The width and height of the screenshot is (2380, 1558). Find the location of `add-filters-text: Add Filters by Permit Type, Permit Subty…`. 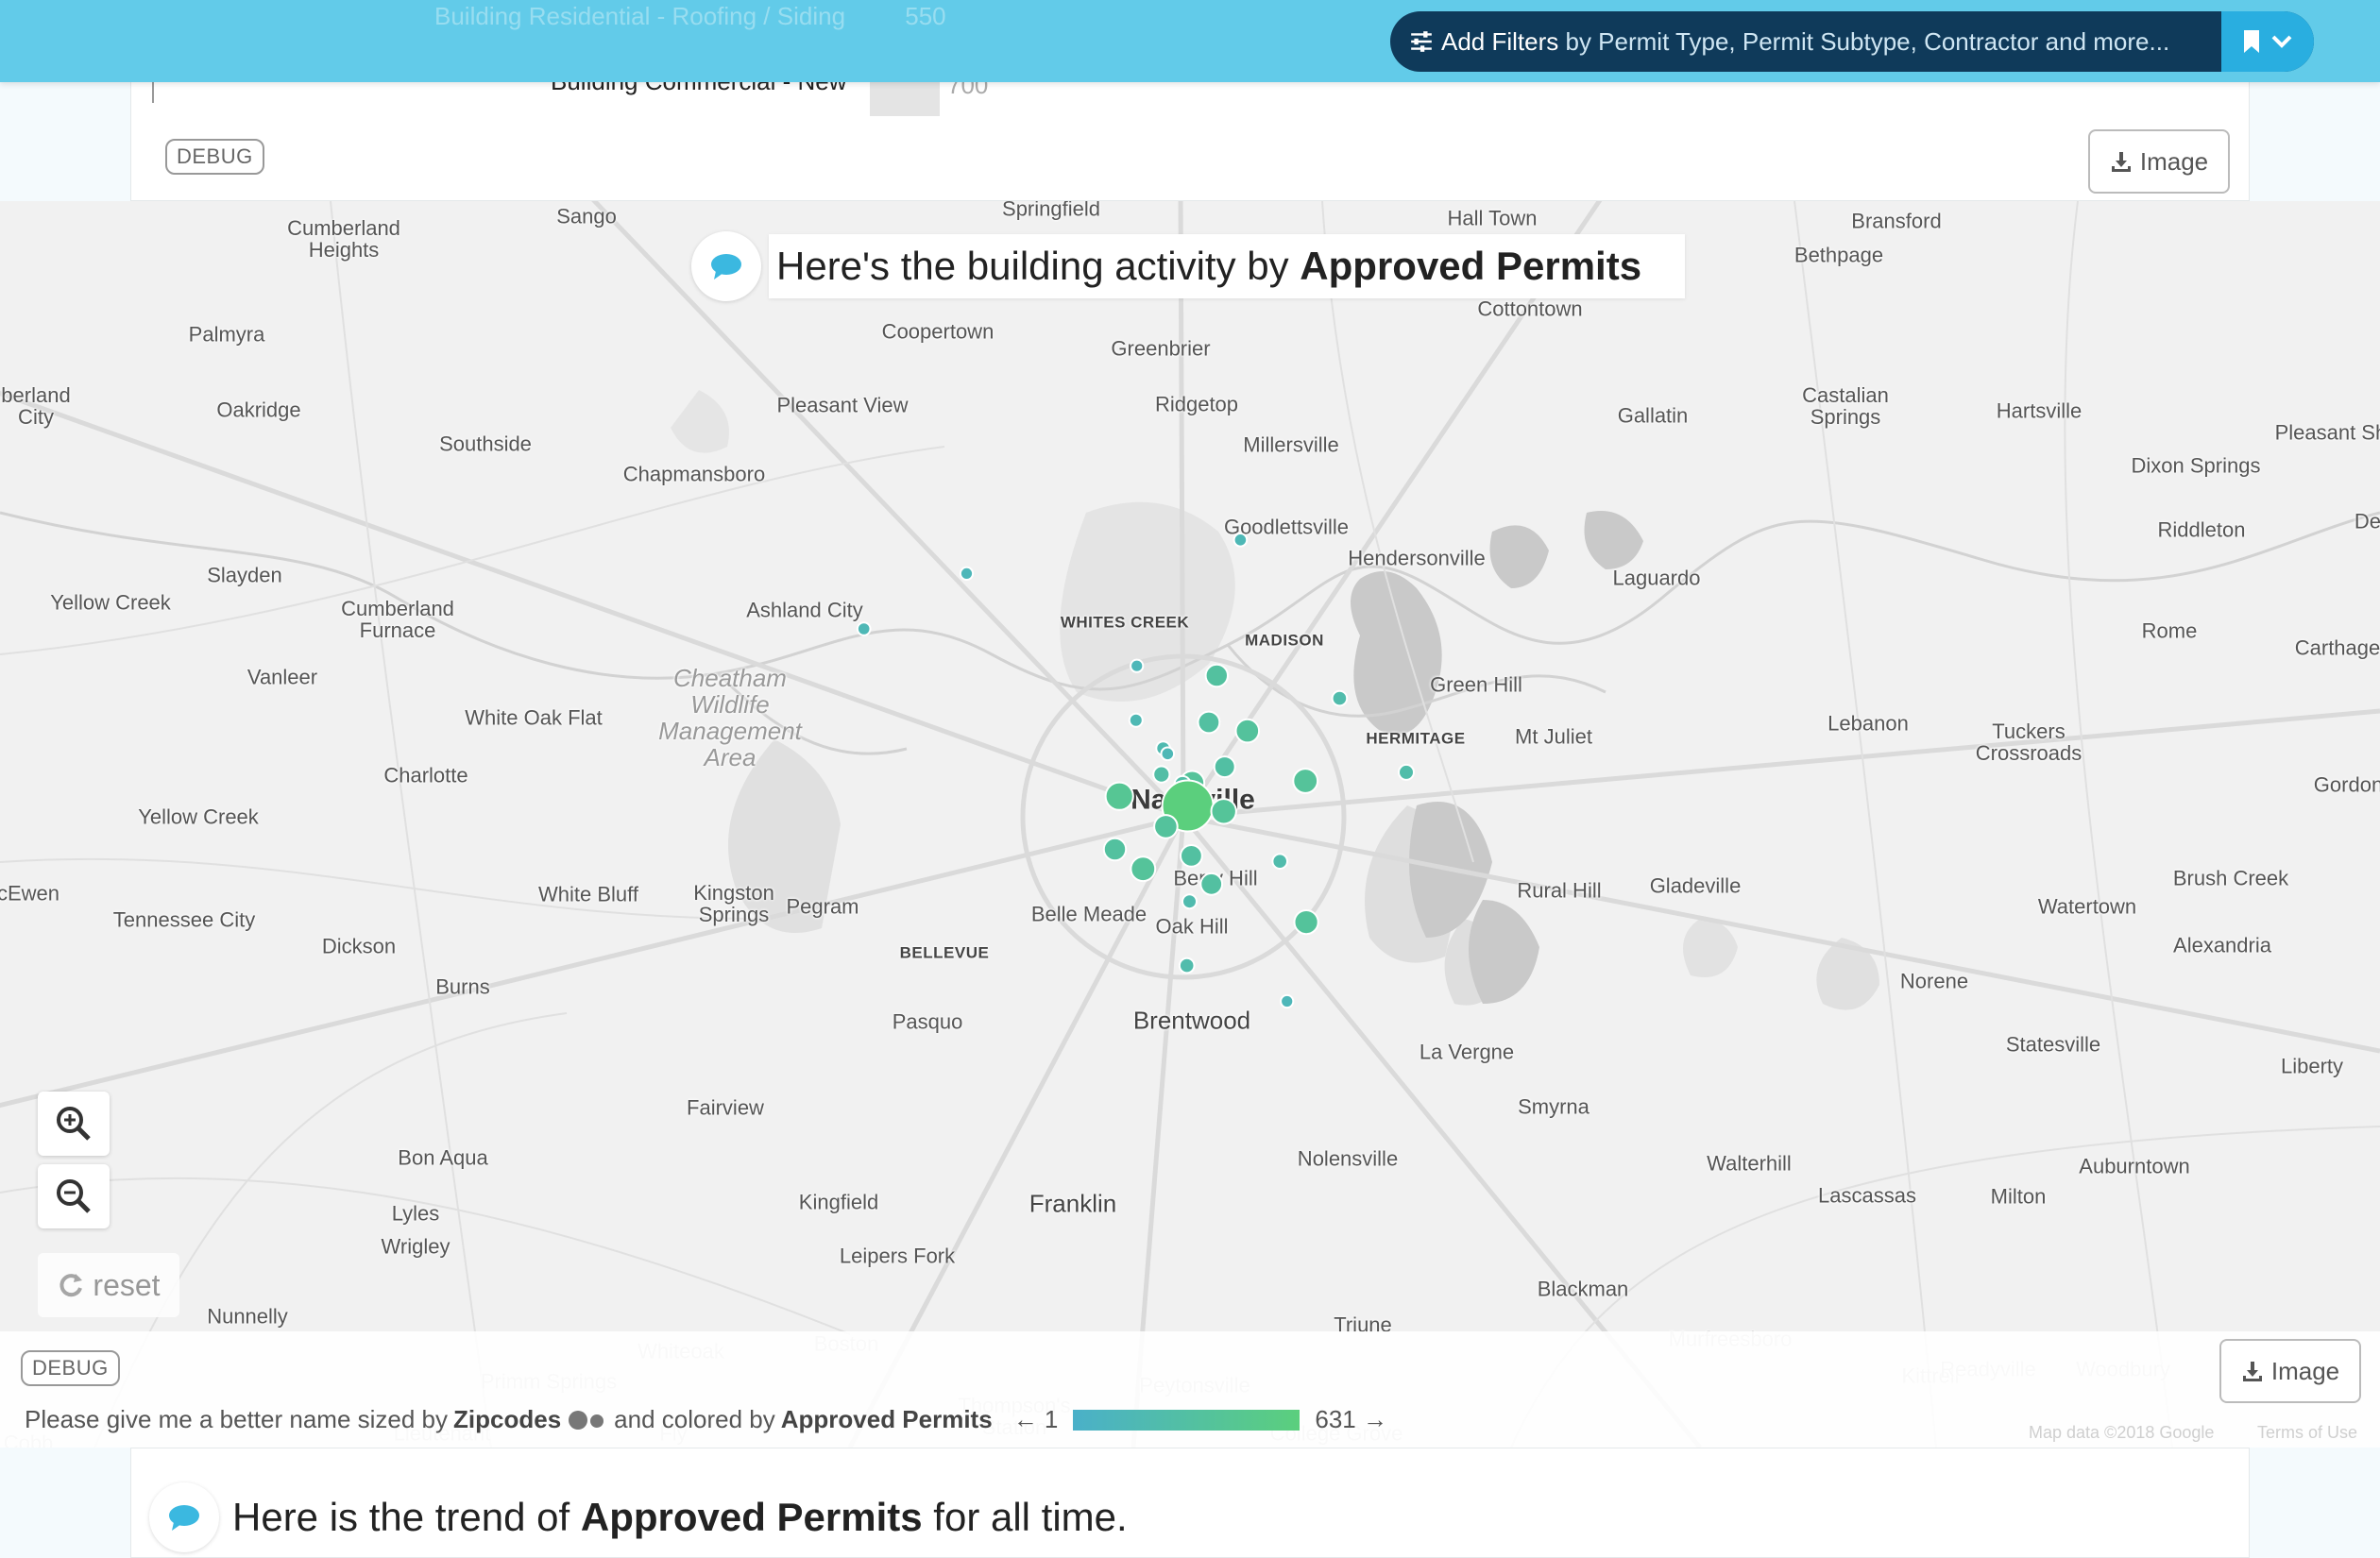

add-filters-text: Add Filters by Permit Type, Permit Subty… is located at coordinates (1805, 42).